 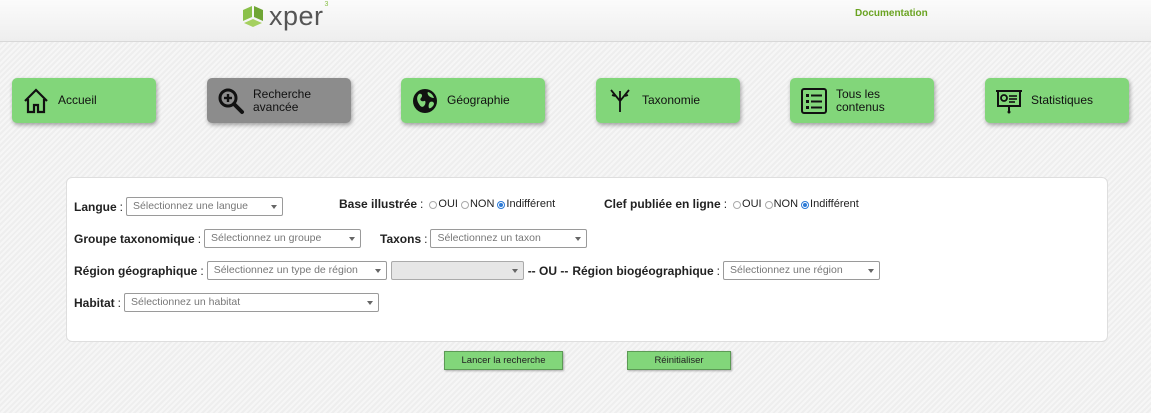 I want to click on globe-icon, so click(x=425, y=101).